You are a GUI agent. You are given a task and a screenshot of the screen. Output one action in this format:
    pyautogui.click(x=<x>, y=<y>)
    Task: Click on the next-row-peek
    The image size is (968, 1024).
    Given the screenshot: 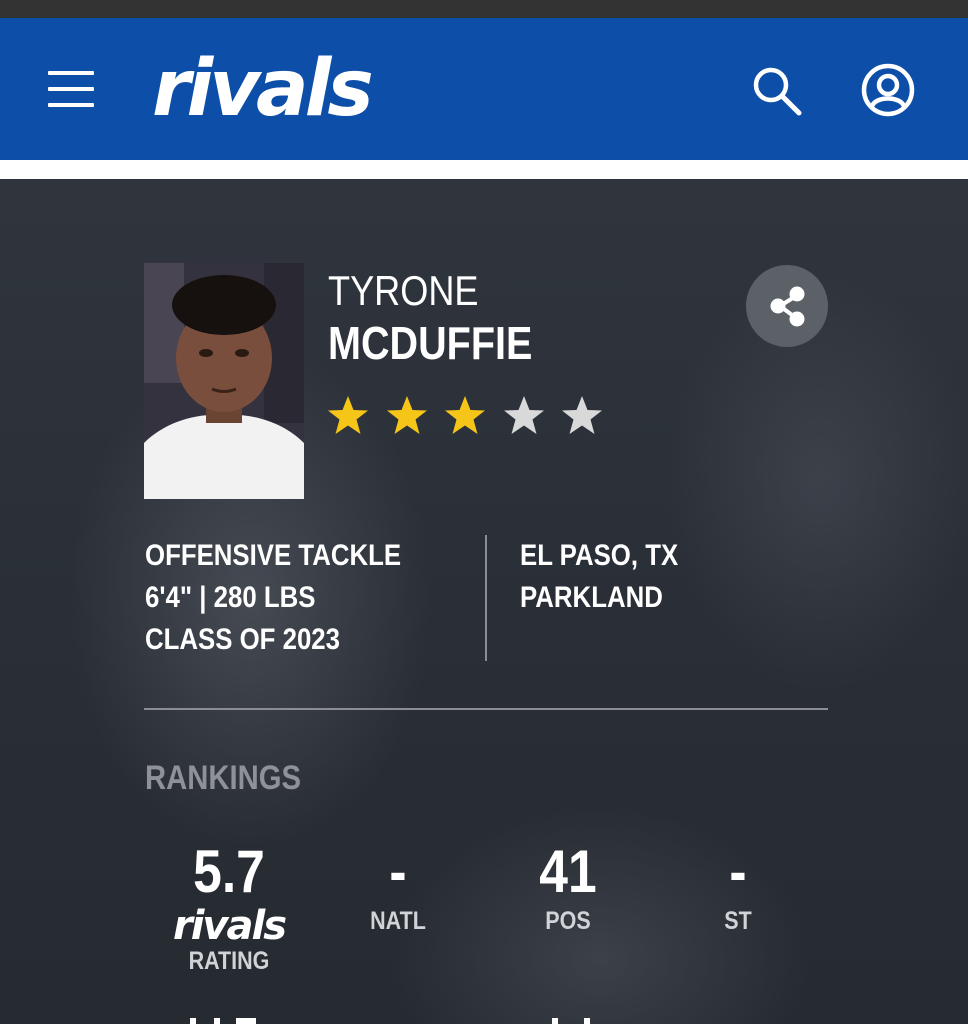 What is the action you would take?
    pyautogui.click(x=390, y=1021)
    